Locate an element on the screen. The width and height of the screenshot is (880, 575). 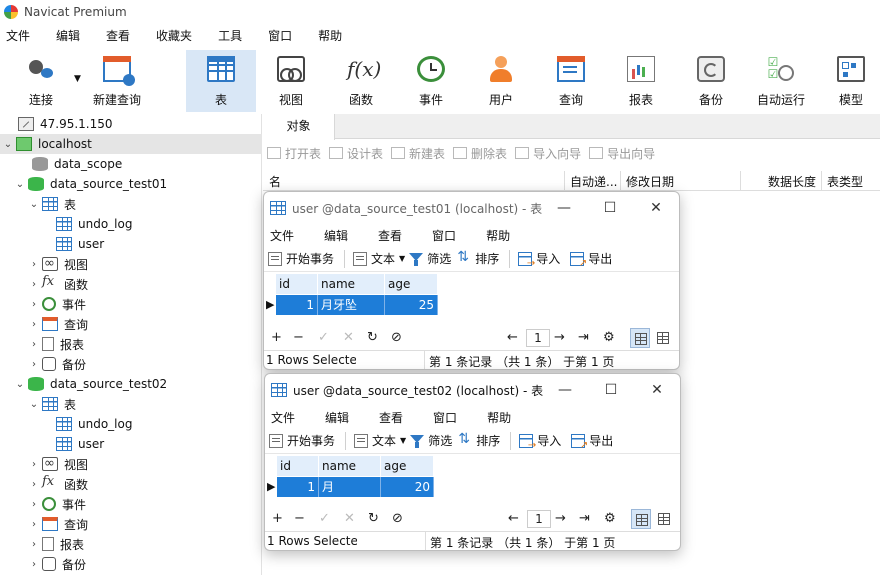
stop-button: ⊘ is located at coordinates (397, 518).